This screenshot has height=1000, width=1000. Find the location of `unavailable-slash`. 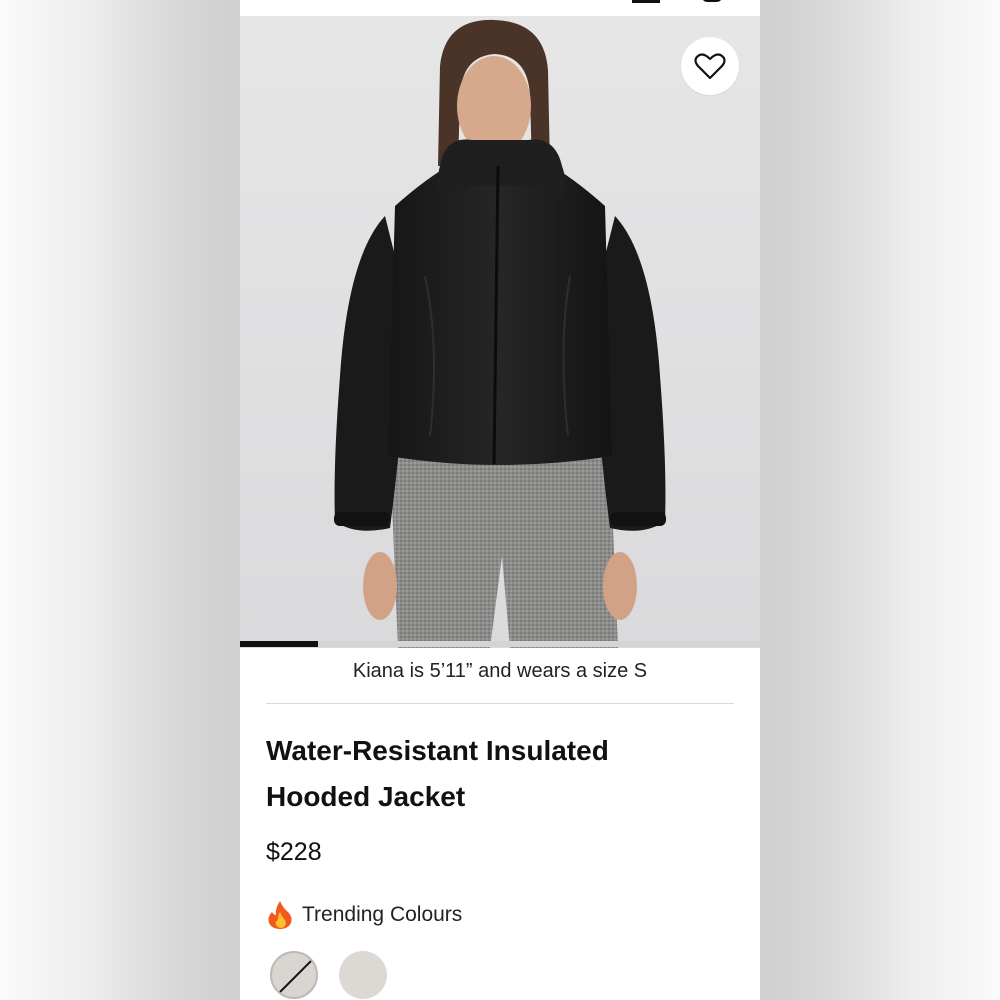

unavailable-slash is located at coordinates (294, 976).